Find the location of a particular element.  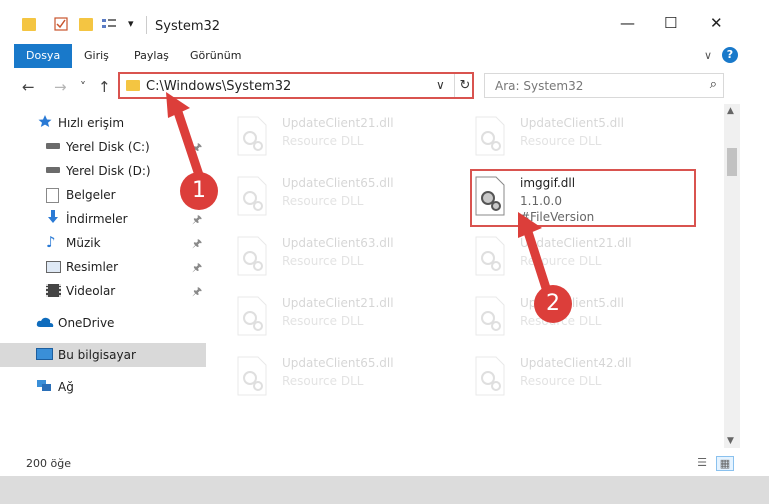

new-folder-icon is located at coordinates (86, 24).